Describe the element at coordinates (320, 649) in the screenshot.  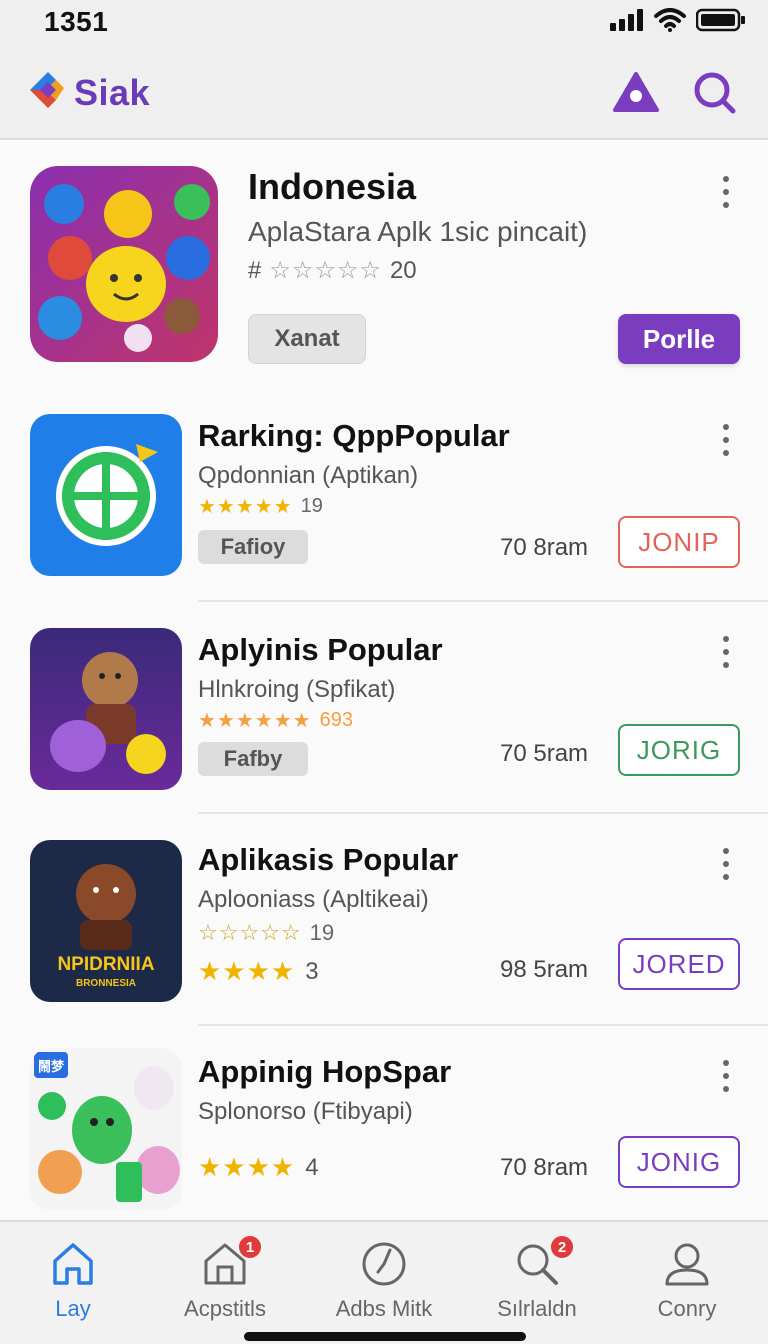
I see `app-title: Aplyinis Popular` at that location.